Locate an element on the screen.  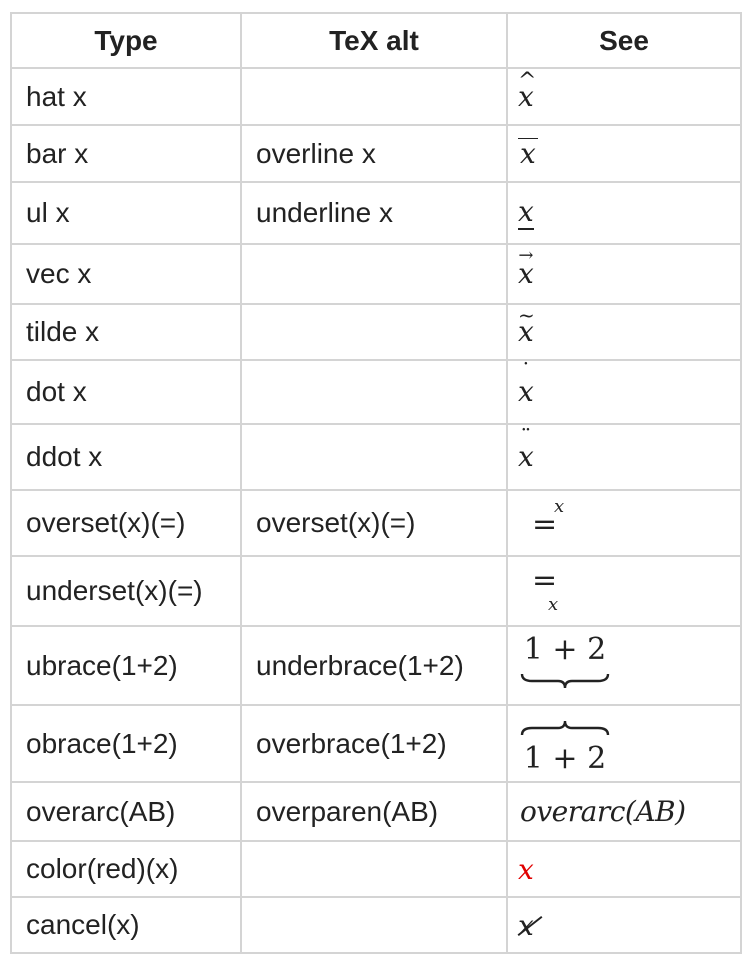
tilde-symbol: ~ x is located at coordinates (526, 325).